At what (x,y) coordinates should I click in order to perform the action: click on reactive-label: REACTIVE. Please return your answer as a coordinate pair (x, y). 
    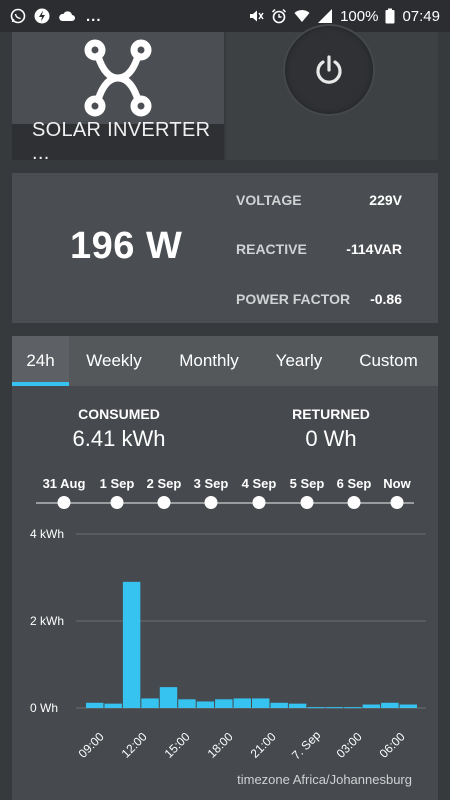
    Looking at the image, I should click on (271, 249).